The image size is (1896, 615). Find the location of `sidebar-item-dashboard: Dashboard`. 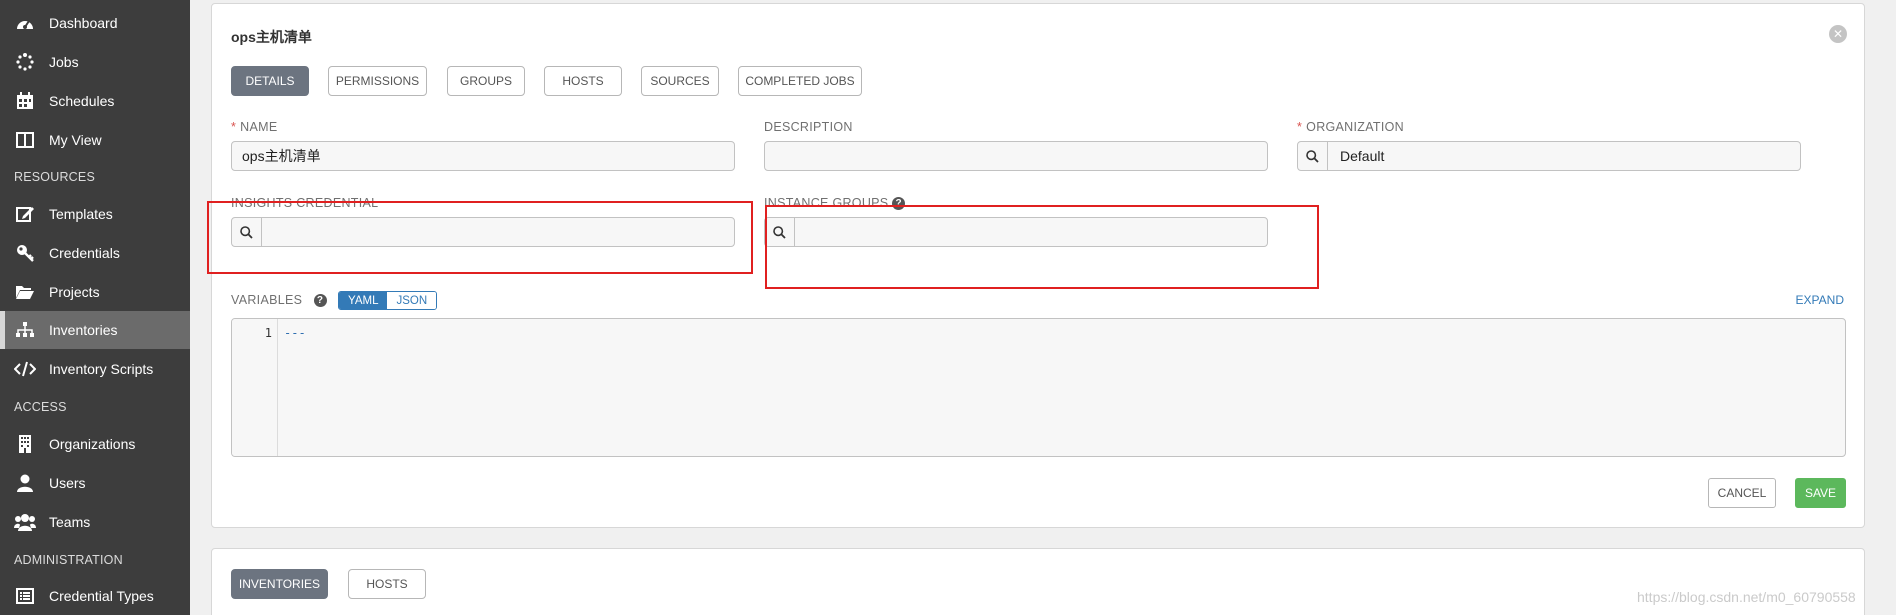

sidebar-item-dashboard: Dashboard is located at coordinates (95, 23).